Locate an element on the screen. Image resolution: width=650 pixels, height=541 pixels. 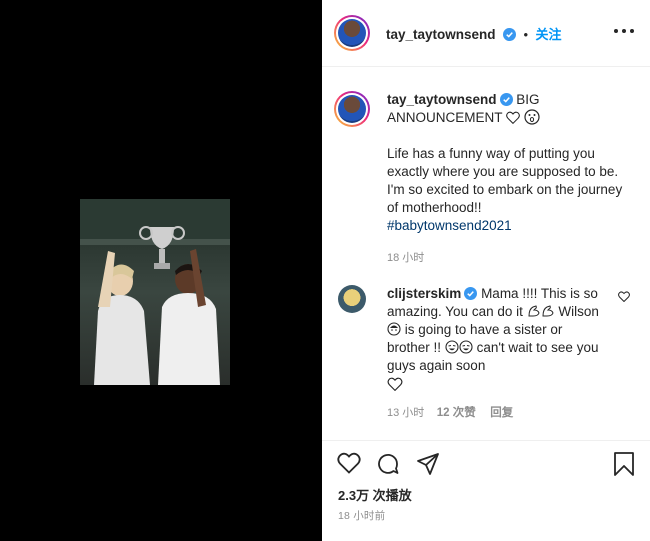
like-comment-heart-icon is located at coordinates (624, 296).